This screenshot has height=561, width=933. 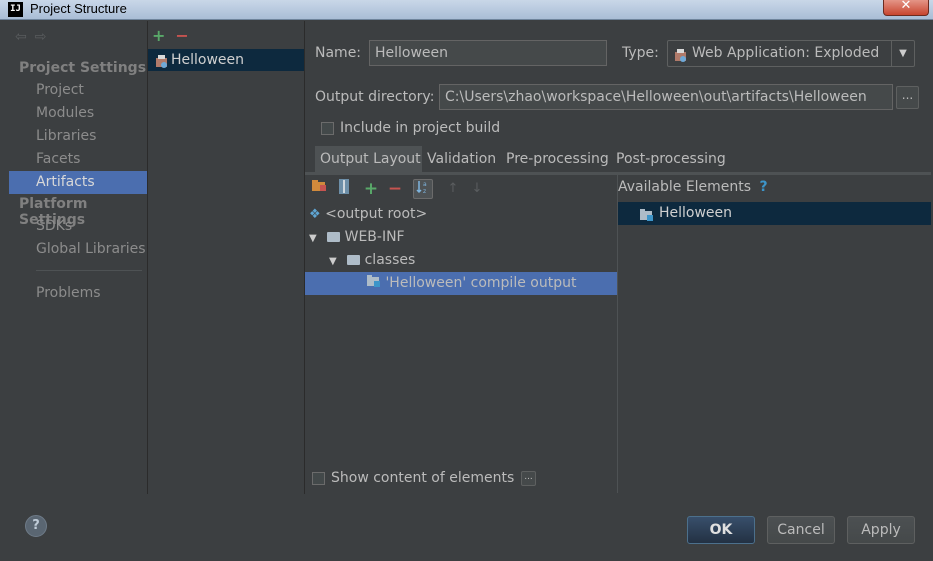 I want to click on create-archive-icon, so click(x=344, y=189).